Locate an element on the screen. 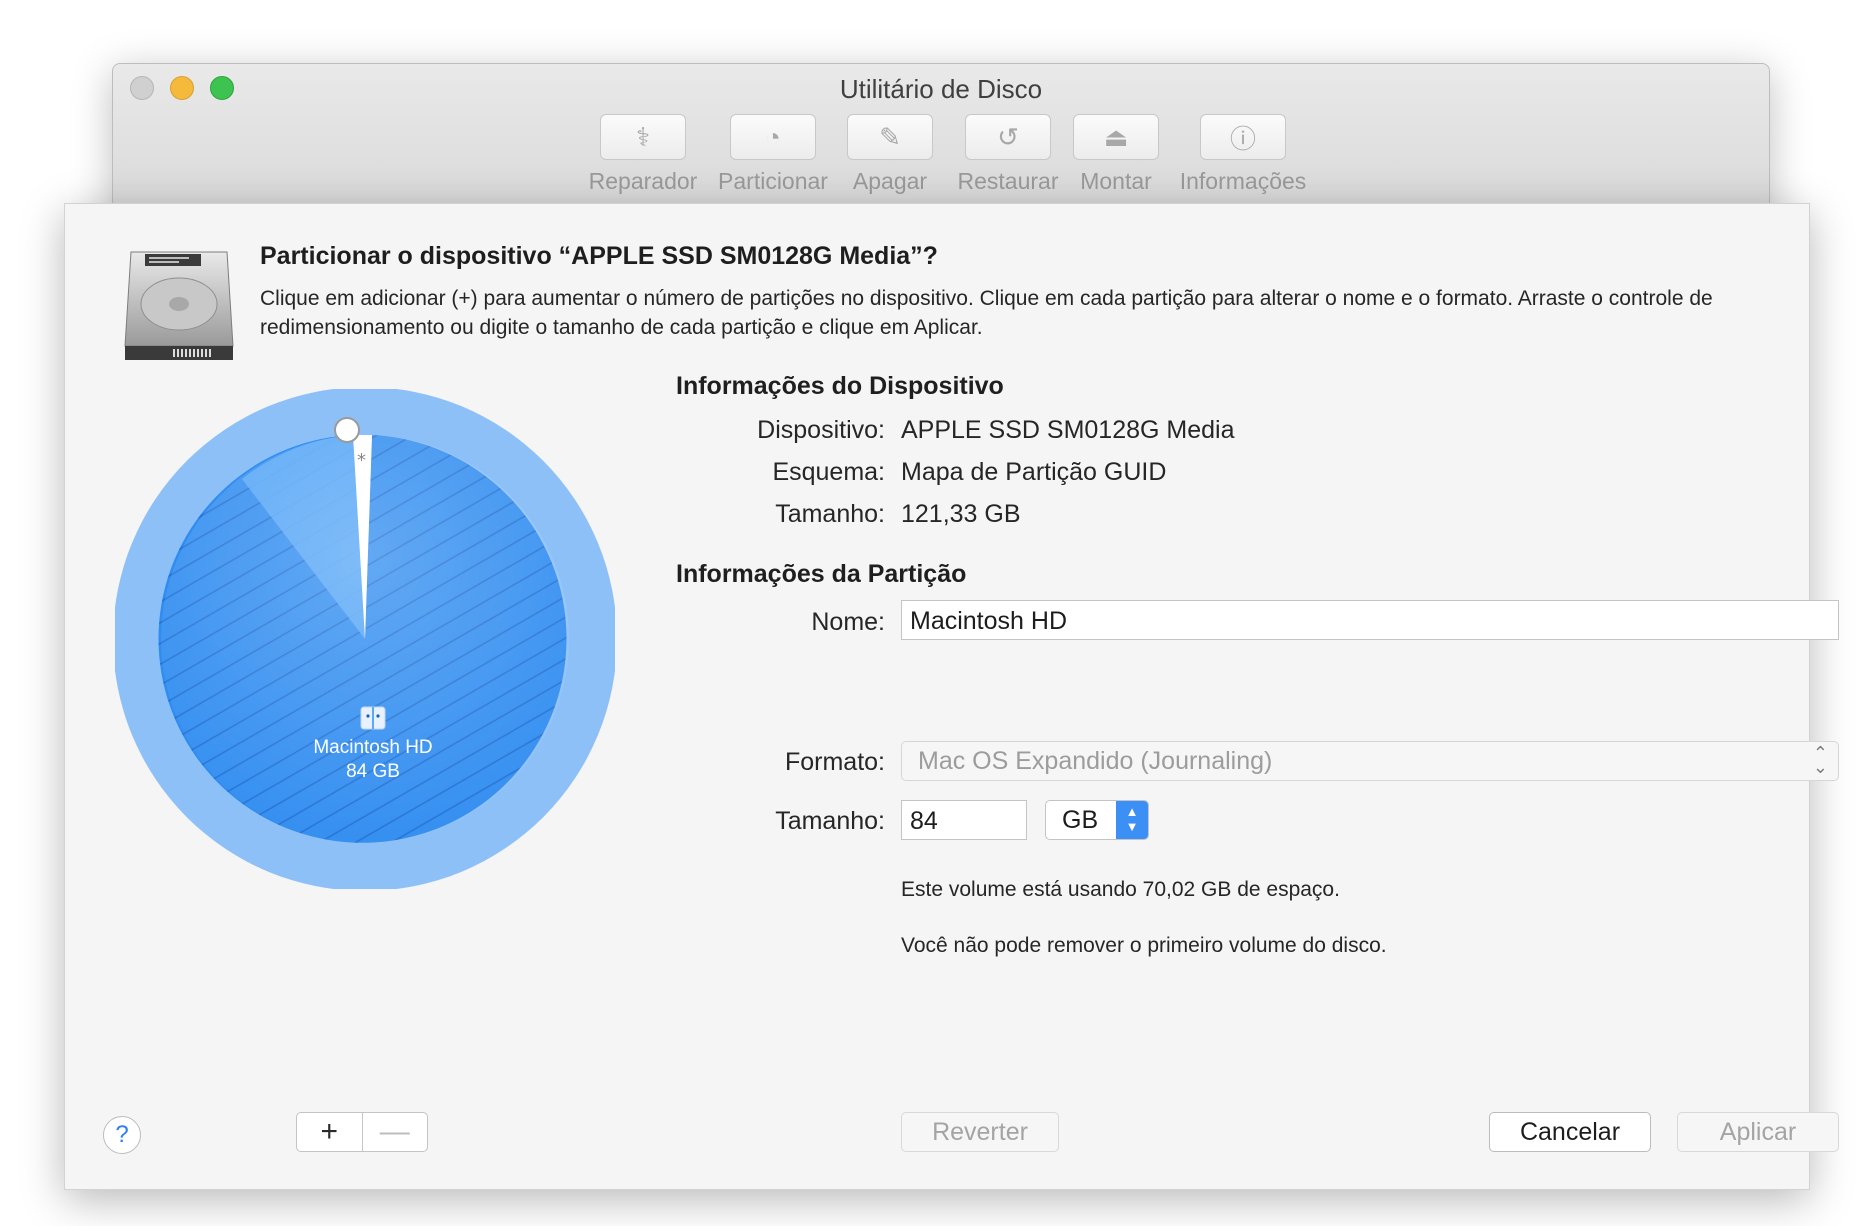 The image size is (1866, 1226). name-label: Nome: is located at coordinates (848, 622).